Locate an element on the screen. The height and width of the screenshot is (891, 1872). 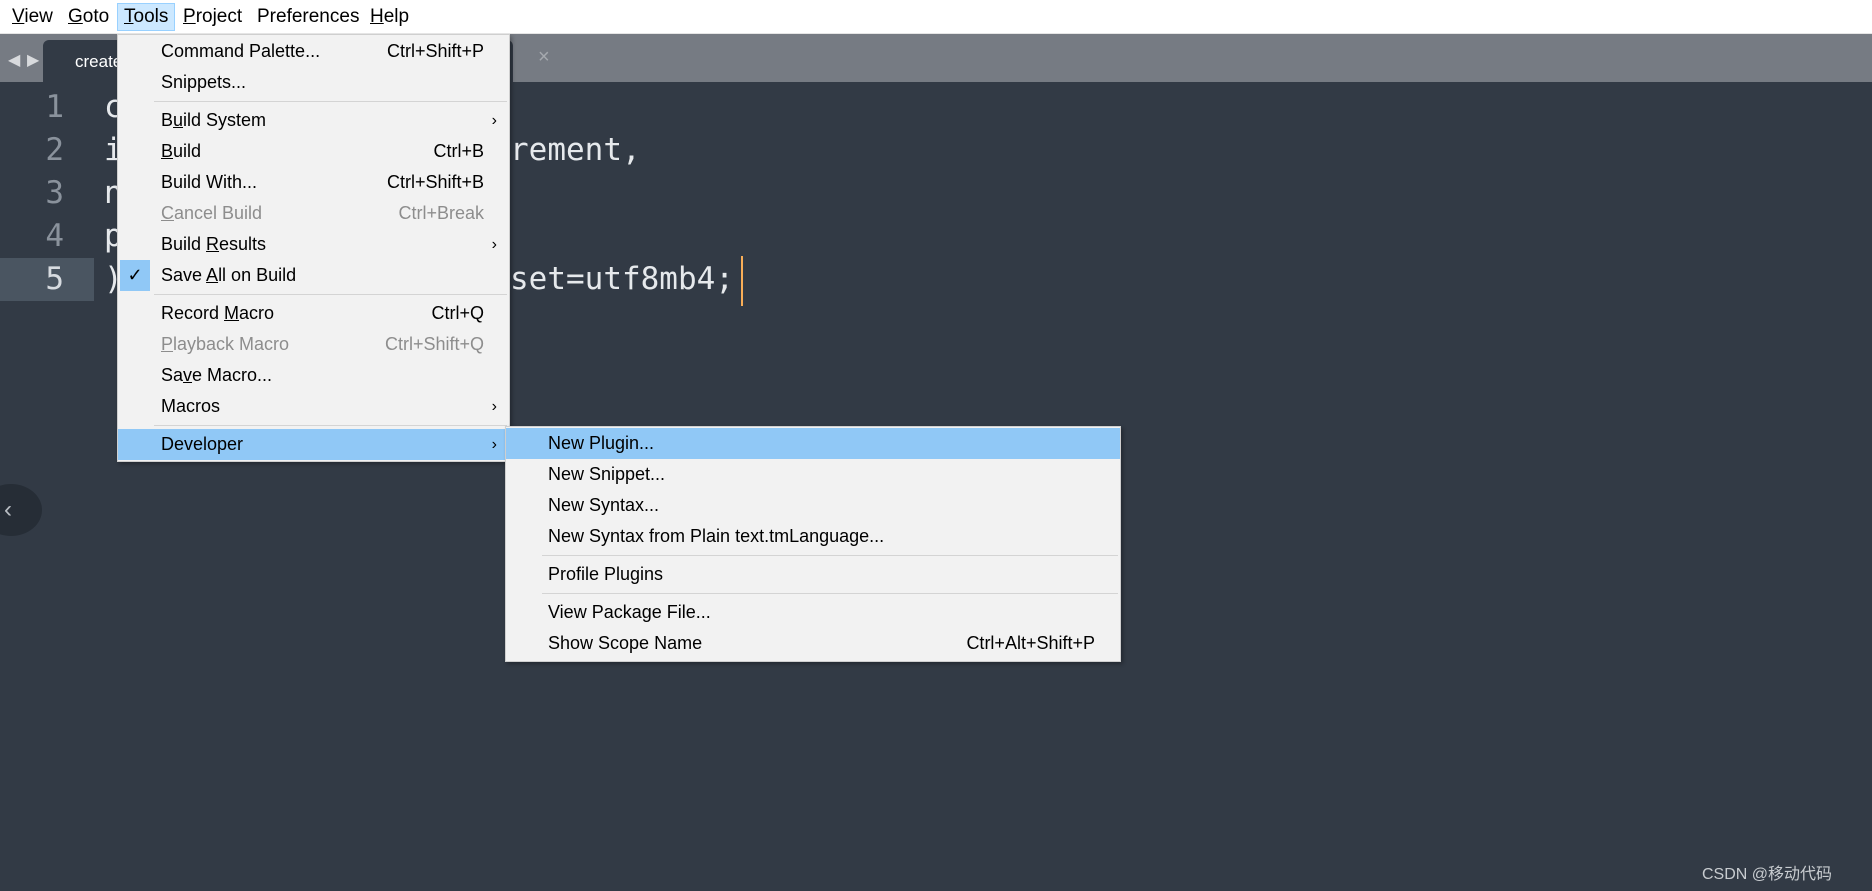
line-number: 2 is located at coordinates (54, 150).